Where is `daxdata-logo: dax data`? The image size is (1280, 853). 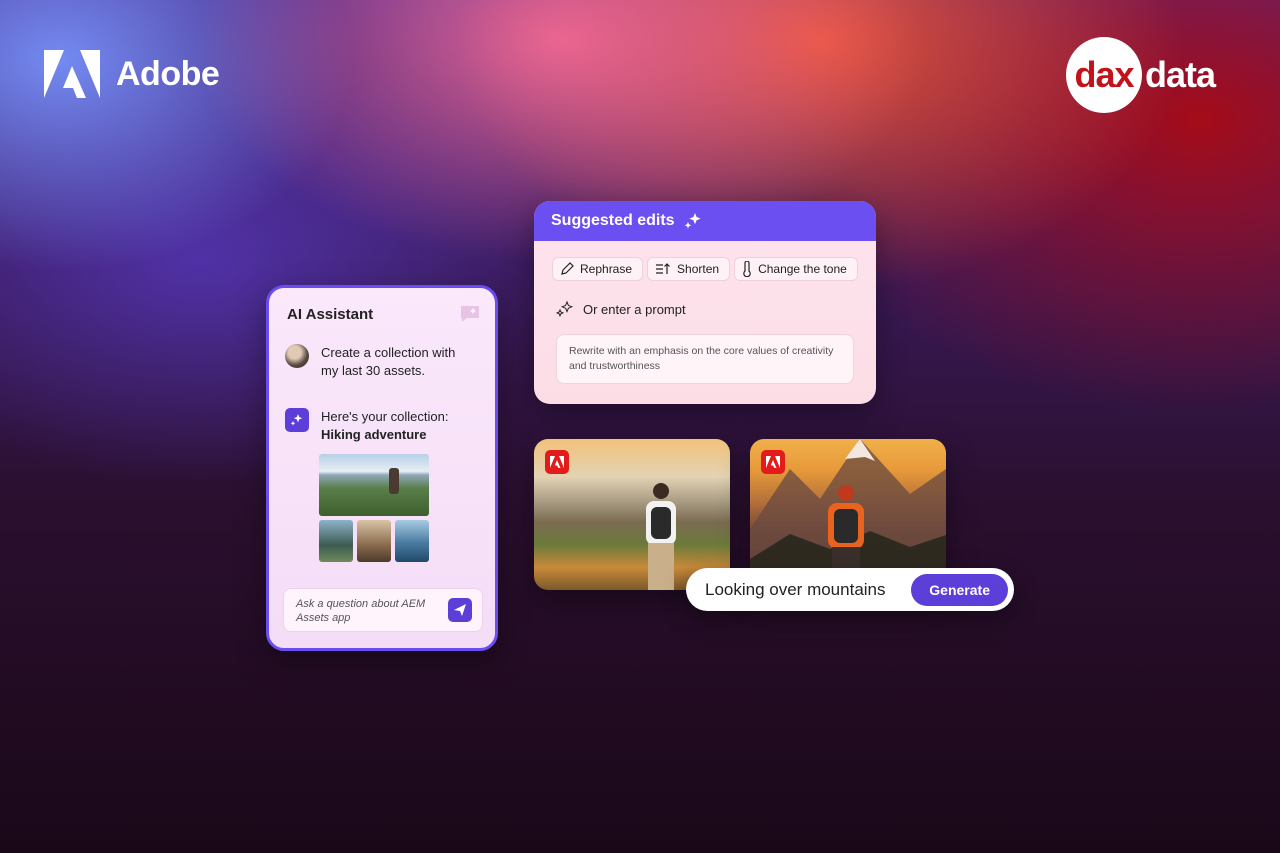 daxdata-logo: dax data is located at coordinates (1141, 75).